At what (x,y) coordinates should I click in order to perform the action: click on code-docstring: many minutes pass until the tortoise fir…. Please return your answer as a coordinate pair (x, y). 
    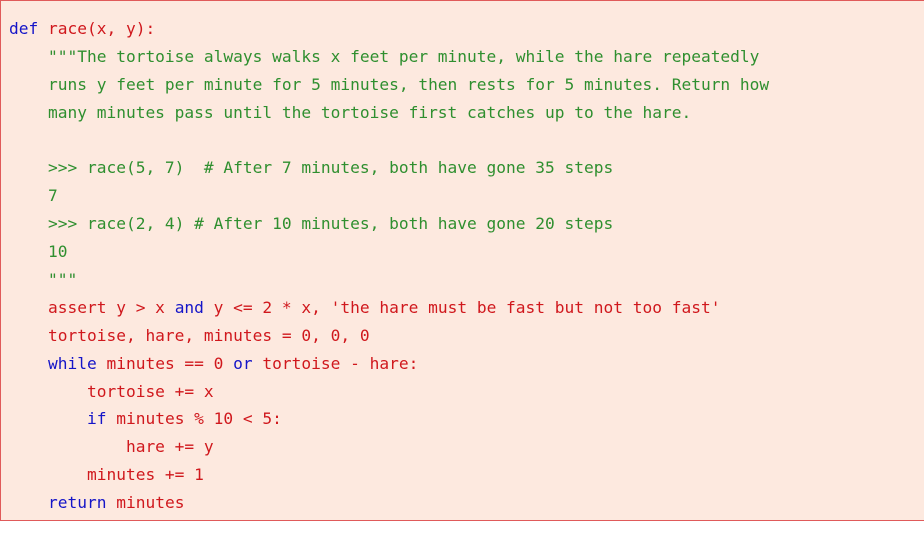
    Looking at the image, I should click on (350, 112).